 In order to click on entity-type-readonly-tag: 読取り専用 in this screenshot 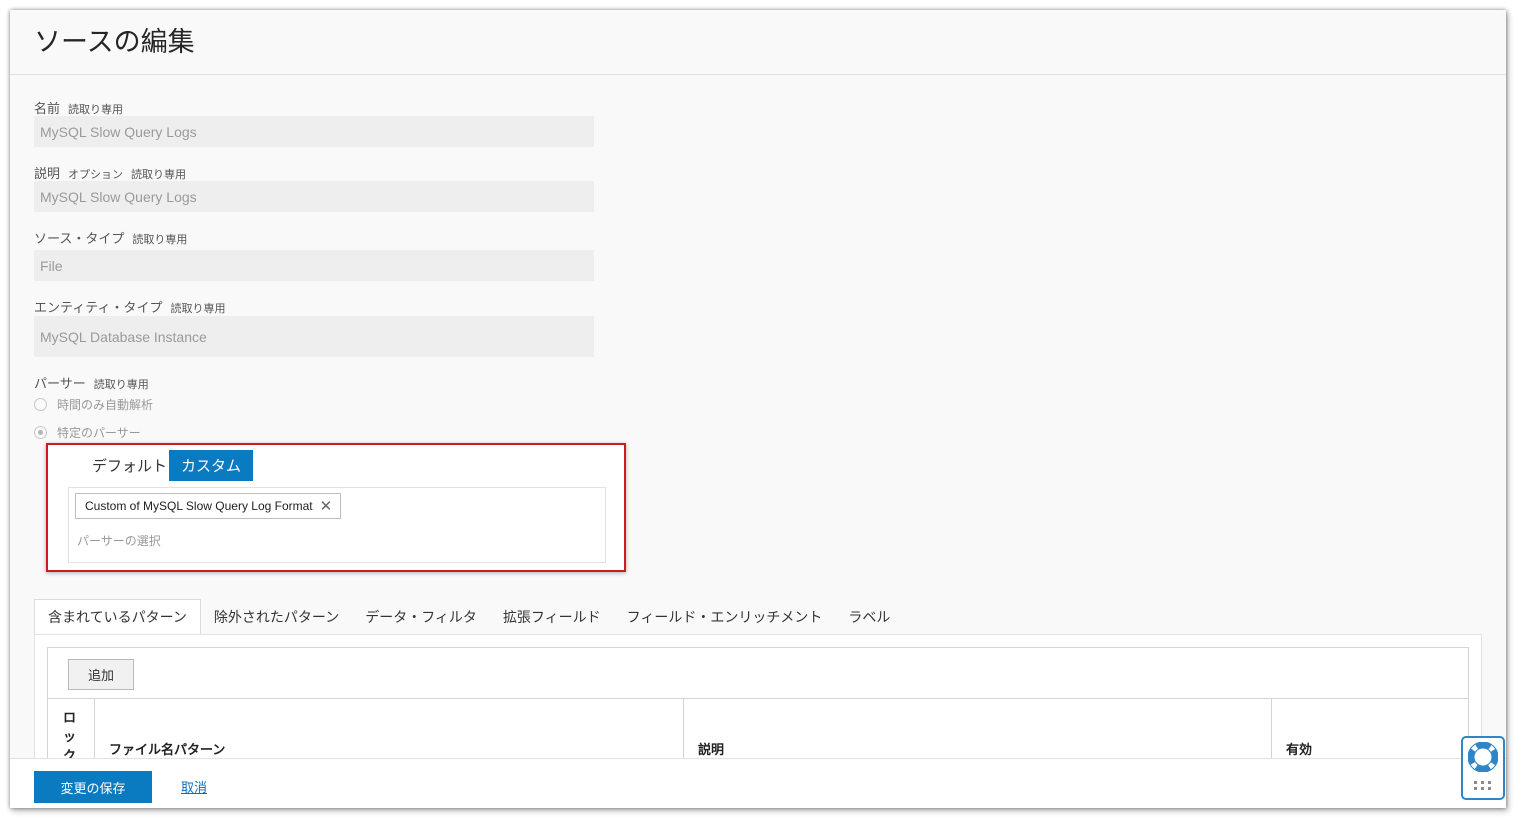, I will do `click(198, 308)`.